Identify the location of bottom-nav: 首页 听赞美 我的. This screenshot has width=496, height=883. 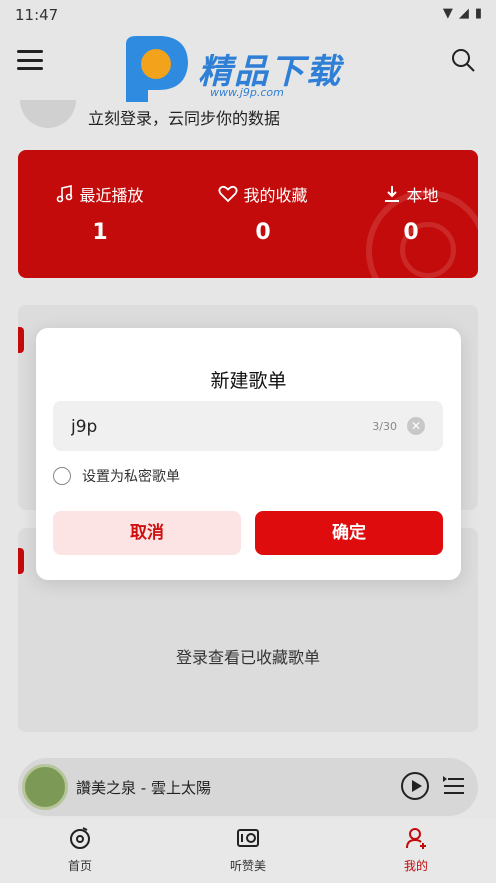
(248, 850).